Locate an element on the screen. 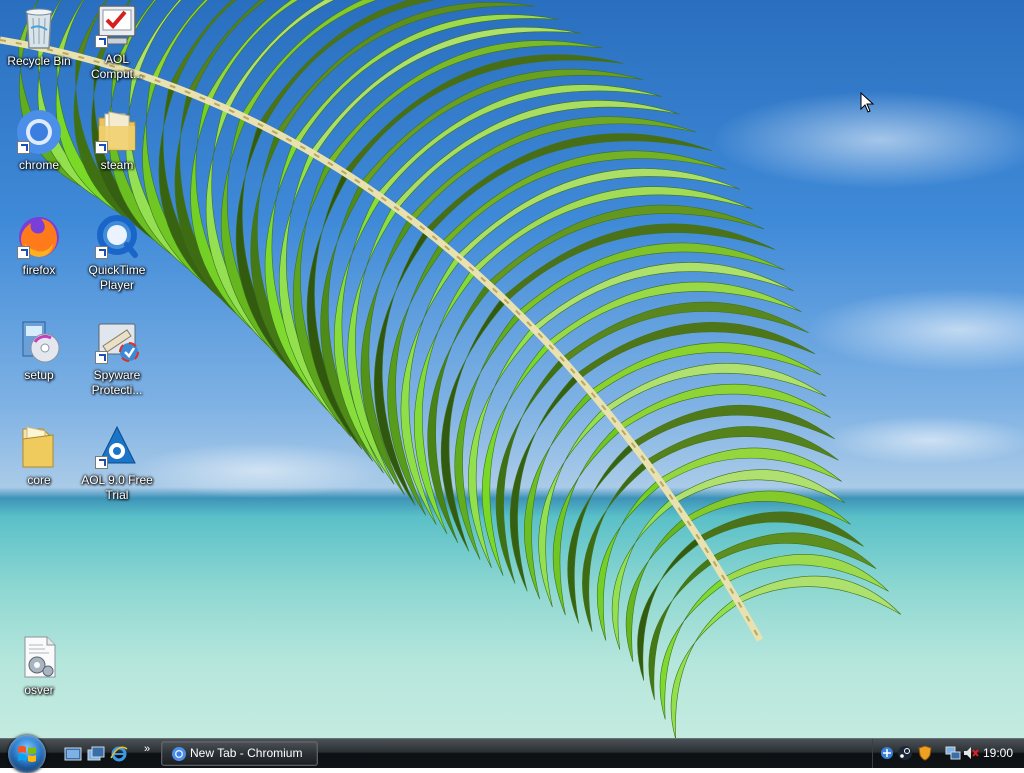 The image size is (1024, 773). setup-icon is located at coordinates (39, 342).